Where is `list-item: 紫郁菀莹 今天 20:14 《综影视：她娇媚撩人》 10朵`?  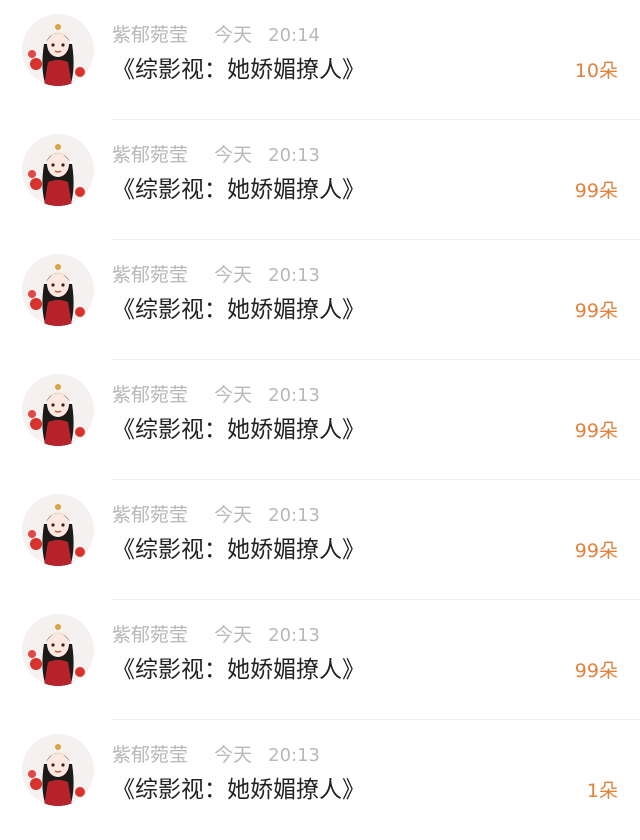
list-item: 紫郁菀莹 今天 20:14 《综影视：她娇媚撩人》 10朵 is located at coordinates (320, 60).